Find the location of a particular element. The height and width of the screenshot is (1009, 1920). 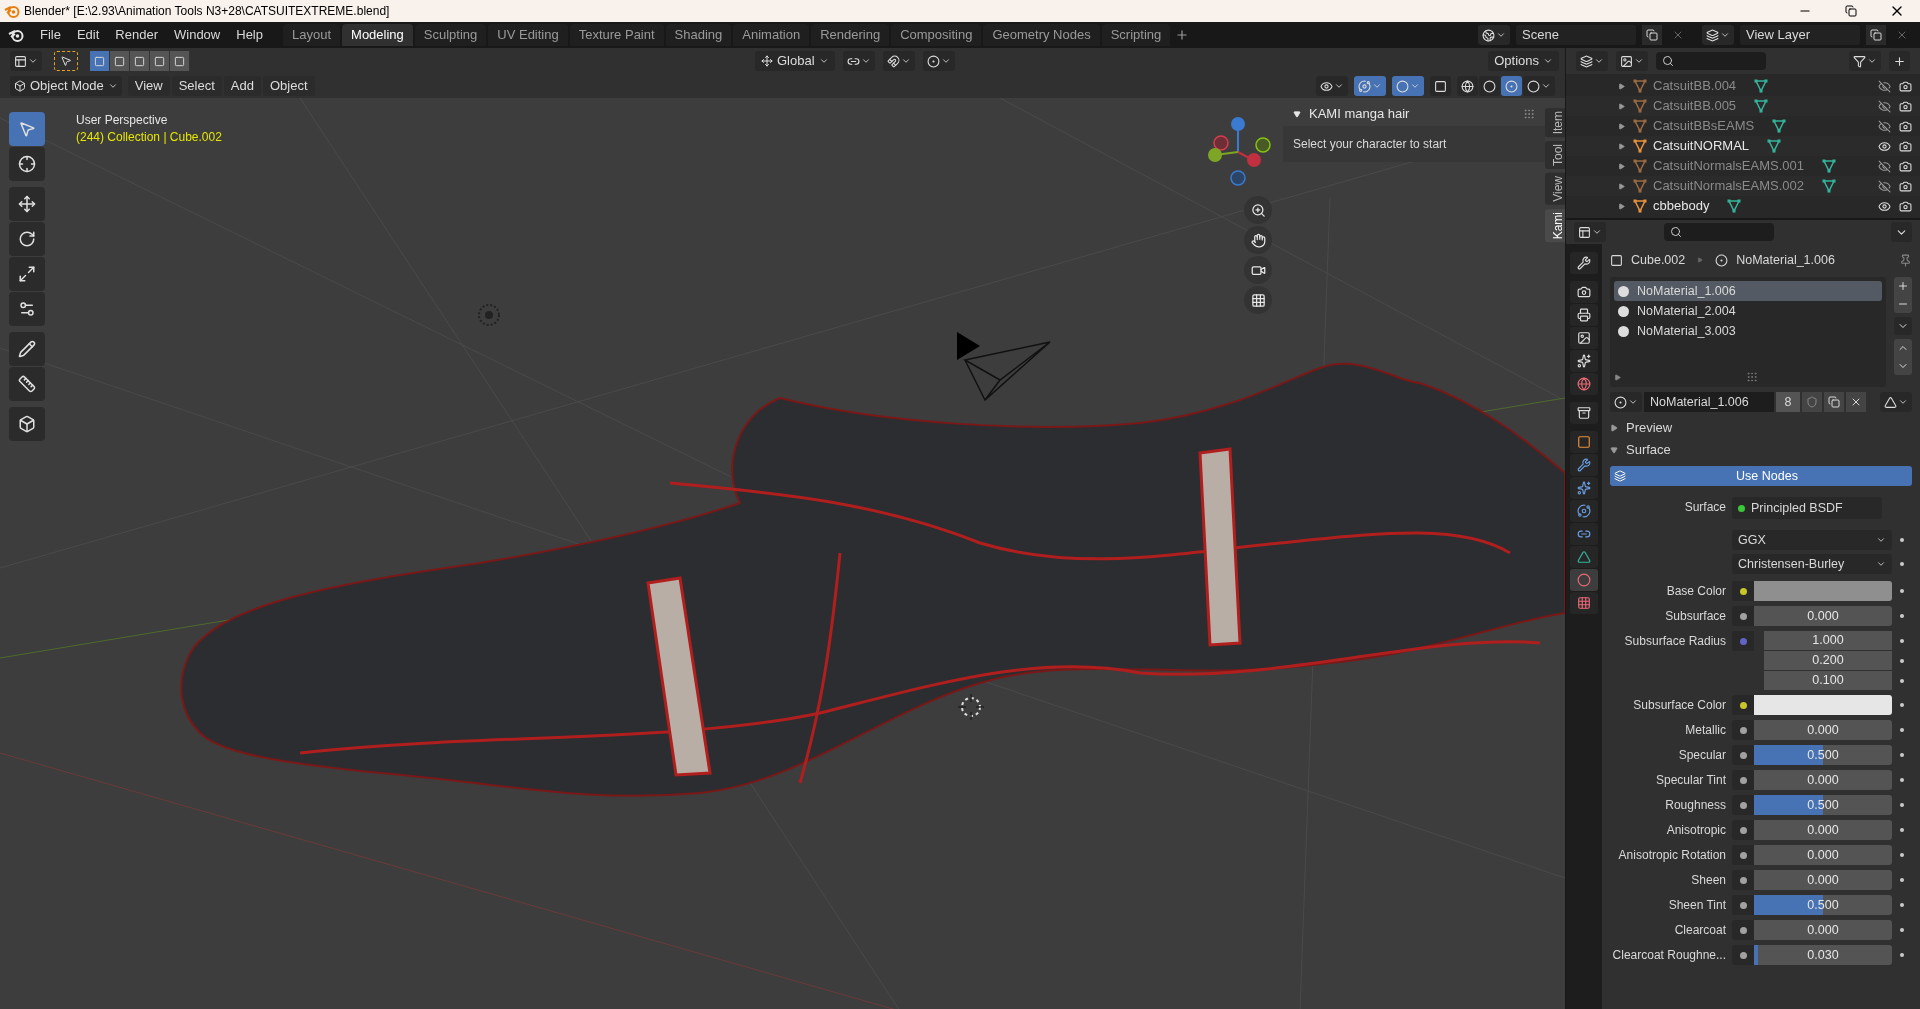

outliner-item: CatsuitNormalsEAMS.001 is located at coordinates (1728, 166).